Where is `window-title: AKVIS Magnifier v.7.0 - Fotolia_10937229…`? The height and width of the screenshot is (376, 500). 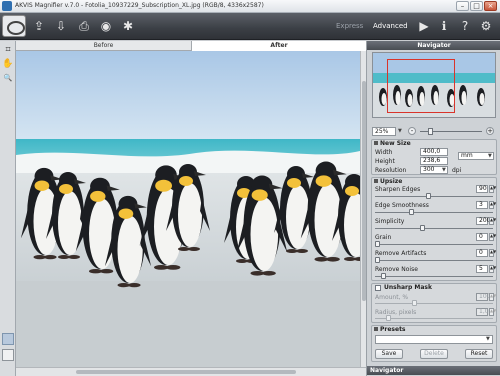 window-title: AKVIS Magnifier v.7.0 - Fotolia_10937229… is located at coordinates (139, 5).